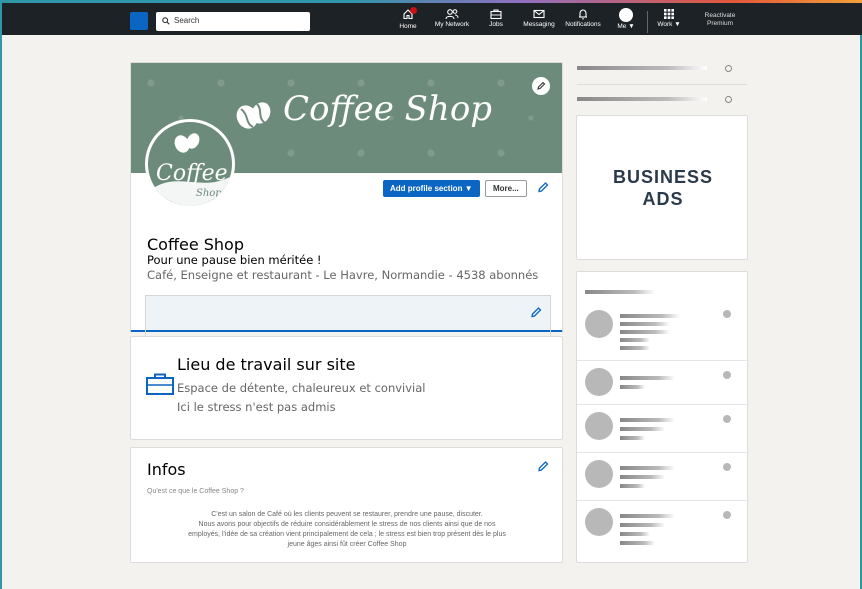 The width and height of the screenshot is (862, 589). Describe the element at coordinates (256, 407) in the screenshot. I see `workplace-line-2: Ici le stress n'est pas admis` at that location.